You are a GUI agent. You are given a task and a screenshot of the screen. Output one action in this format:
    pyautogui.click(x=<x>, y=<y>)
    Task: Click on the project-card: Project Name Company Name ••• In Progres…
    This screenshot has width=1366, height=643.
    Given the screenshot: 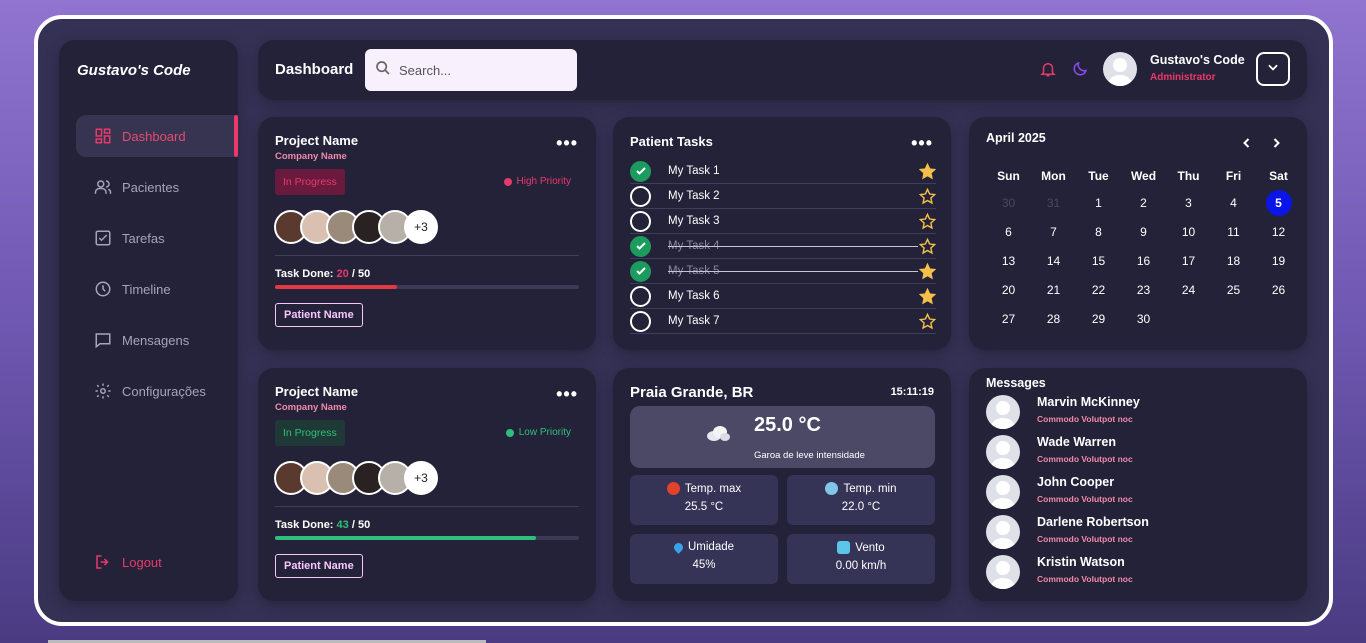 What is the action you would take?
    pyautogui.click(x=427, y=233)
    